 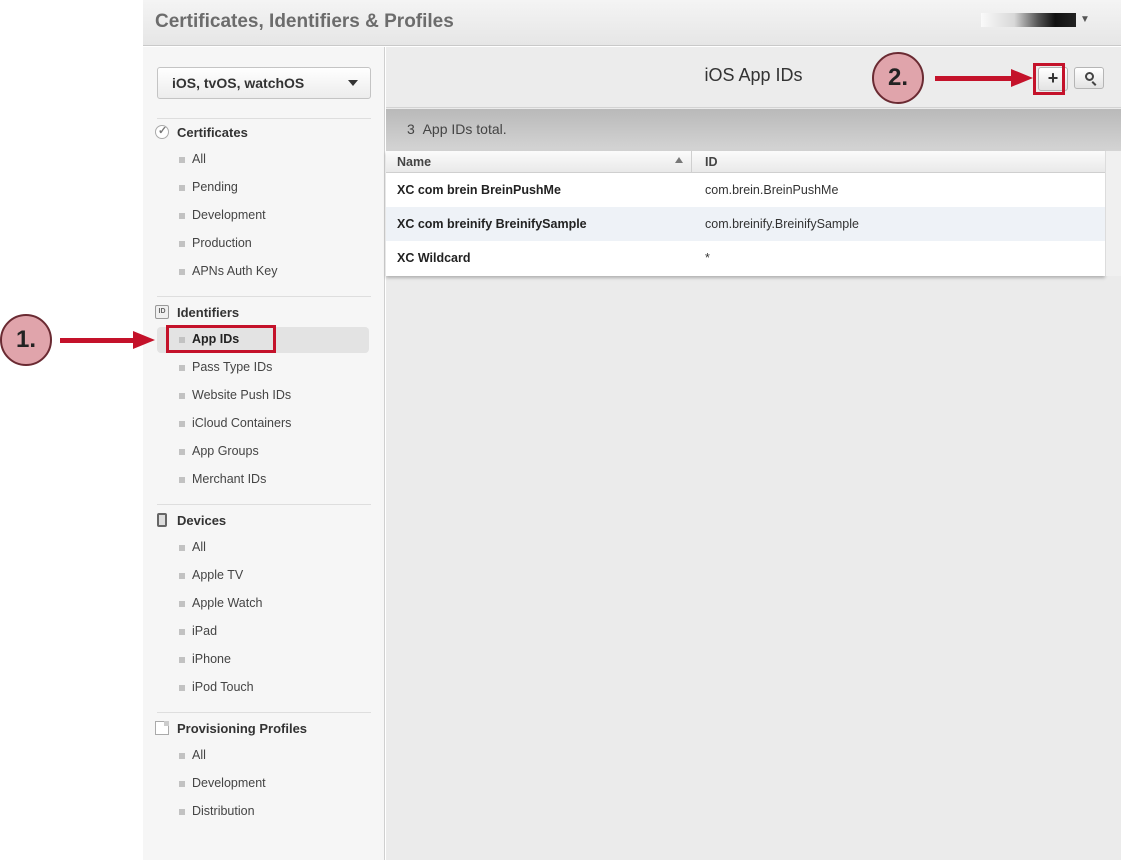 I want to click on sidebar-item-certificates-production: Production, so click(x=263, y=244).